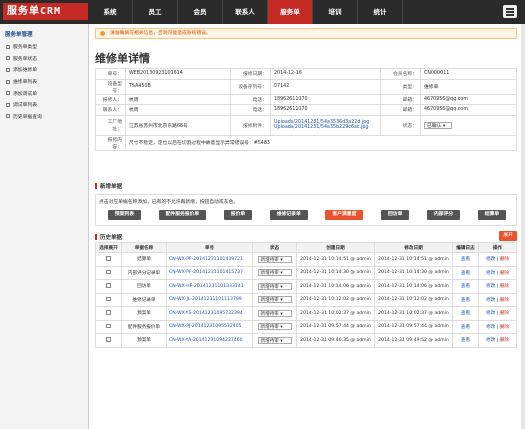 The width and height of the screenshot is (525, 429). I want to click on doc-name: 预案单, so click(144, 340).